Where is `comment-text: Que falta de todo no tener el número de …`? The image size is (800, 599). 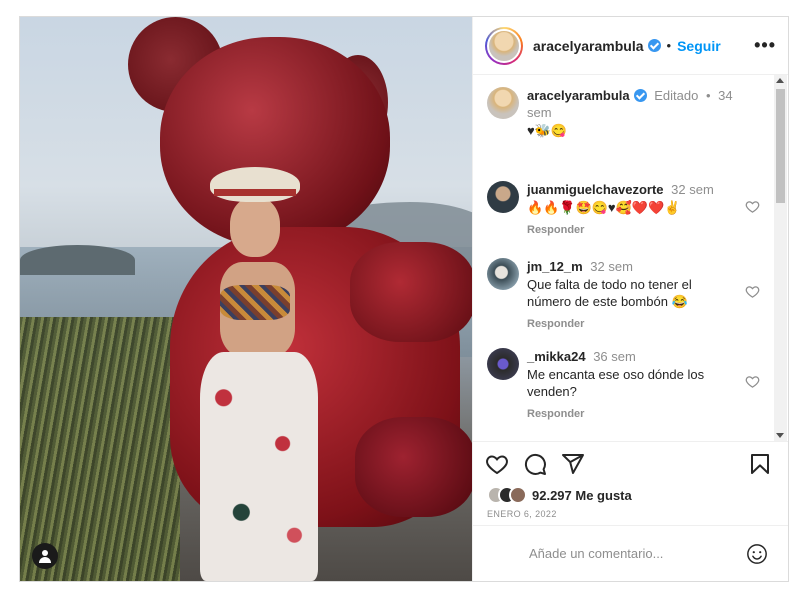 comment-text: Que falta de todo no tener el número de … is located at coordinates (609, 293).